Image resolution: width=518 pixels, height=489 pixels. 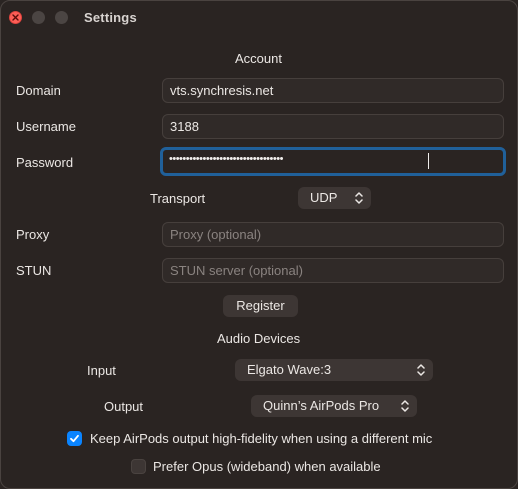 What do you see at coordinates (334, 370) in the screenshot?
I see `input-device-popup: Elgato Wave:3` at bounding box center [334, 370].